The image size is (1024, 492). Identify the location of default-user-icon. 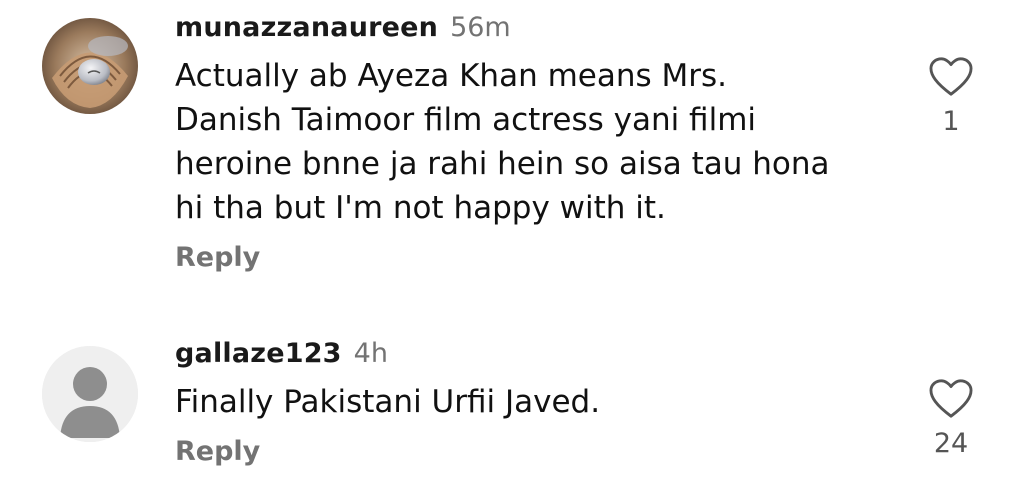
(90, 394).